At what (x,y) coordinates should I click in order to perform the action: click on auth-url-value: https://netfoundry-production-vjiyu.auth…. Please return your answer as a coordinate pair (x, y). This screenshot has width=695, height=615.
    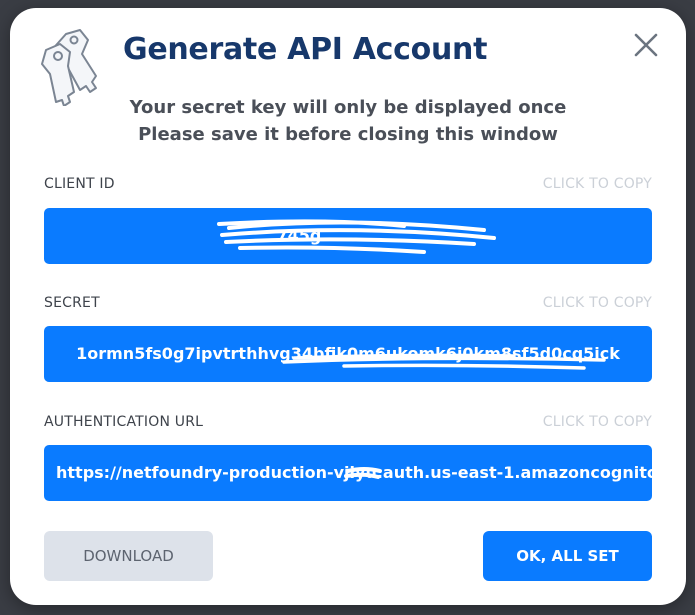
    Looking at the image, I should click on (354, 472).